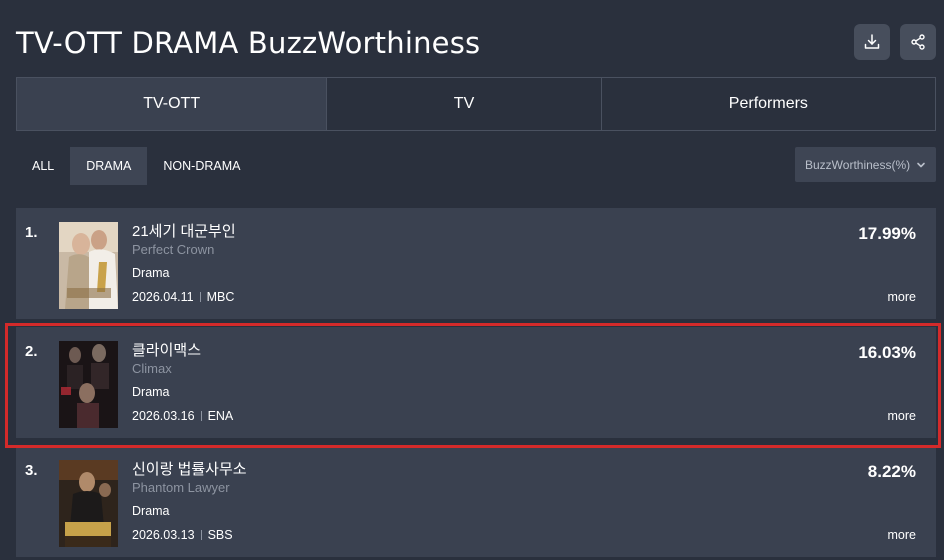 Image resolution: width=944 pixels, height=560 pixels. What do you see at coordinates (201, 166) in the screenshot?
I see `filter-non-drama: NON-DRAMA` at bounding box center [201, 166].